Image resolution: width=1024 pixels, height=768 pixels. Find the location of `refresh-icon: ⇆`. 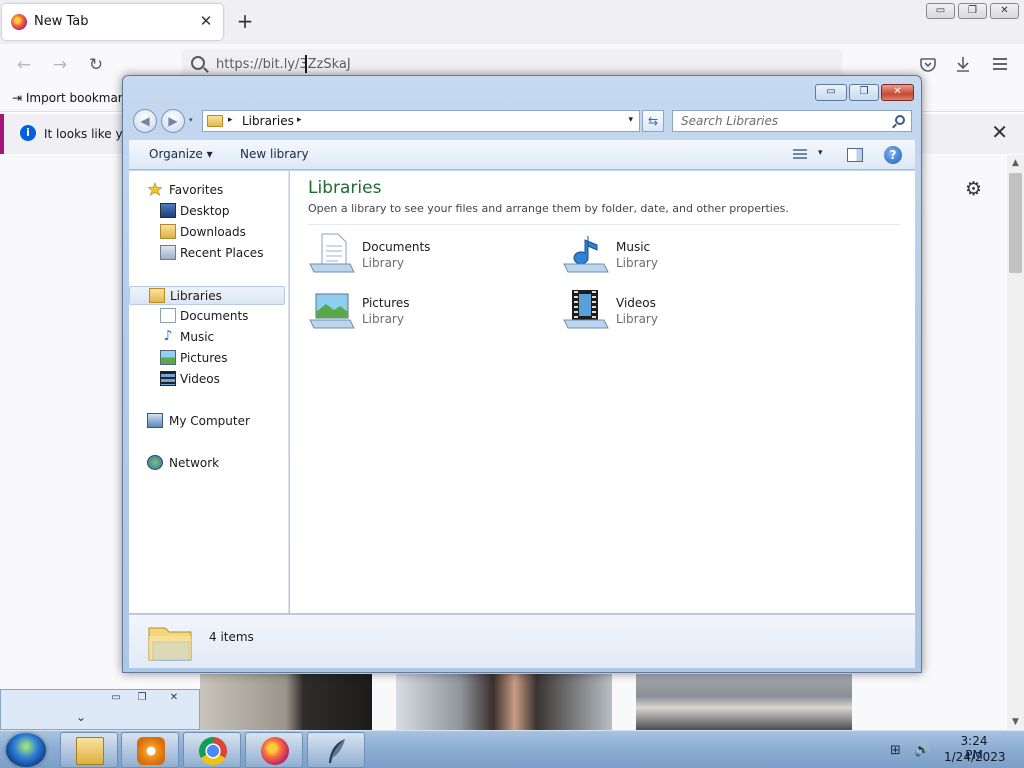

refresh-icon: ⇆ is located at coordinates (653, 121).